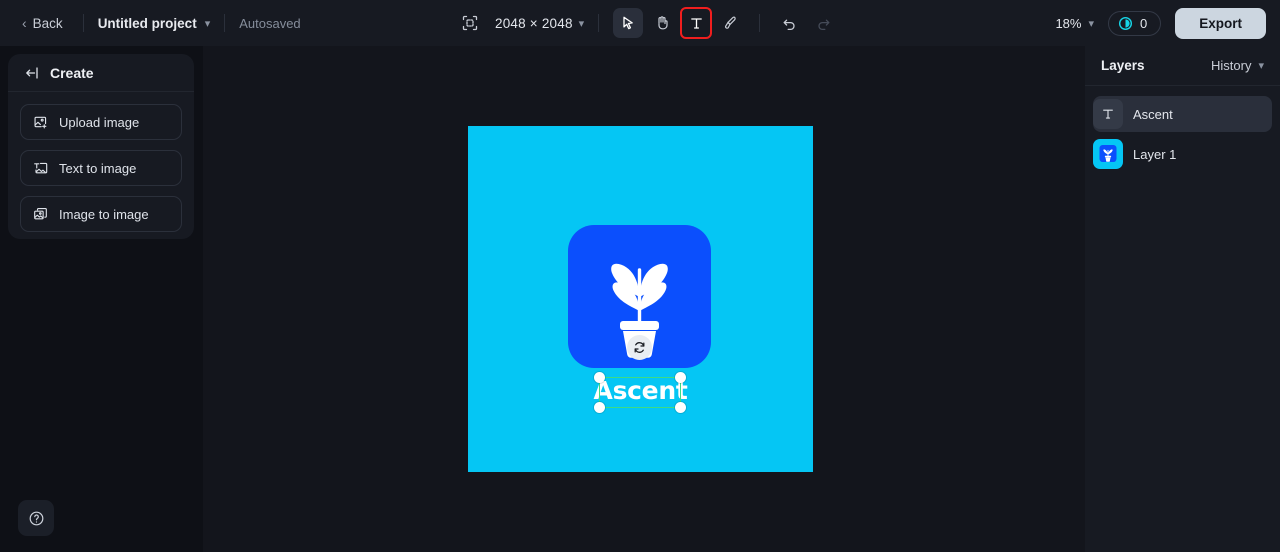 The width and height of the screenshot is (1280, 552). Describe the element at coordinates (1182, 154) in the screenshot. I see `layer-row-layer-1: Layer 1` at that location.